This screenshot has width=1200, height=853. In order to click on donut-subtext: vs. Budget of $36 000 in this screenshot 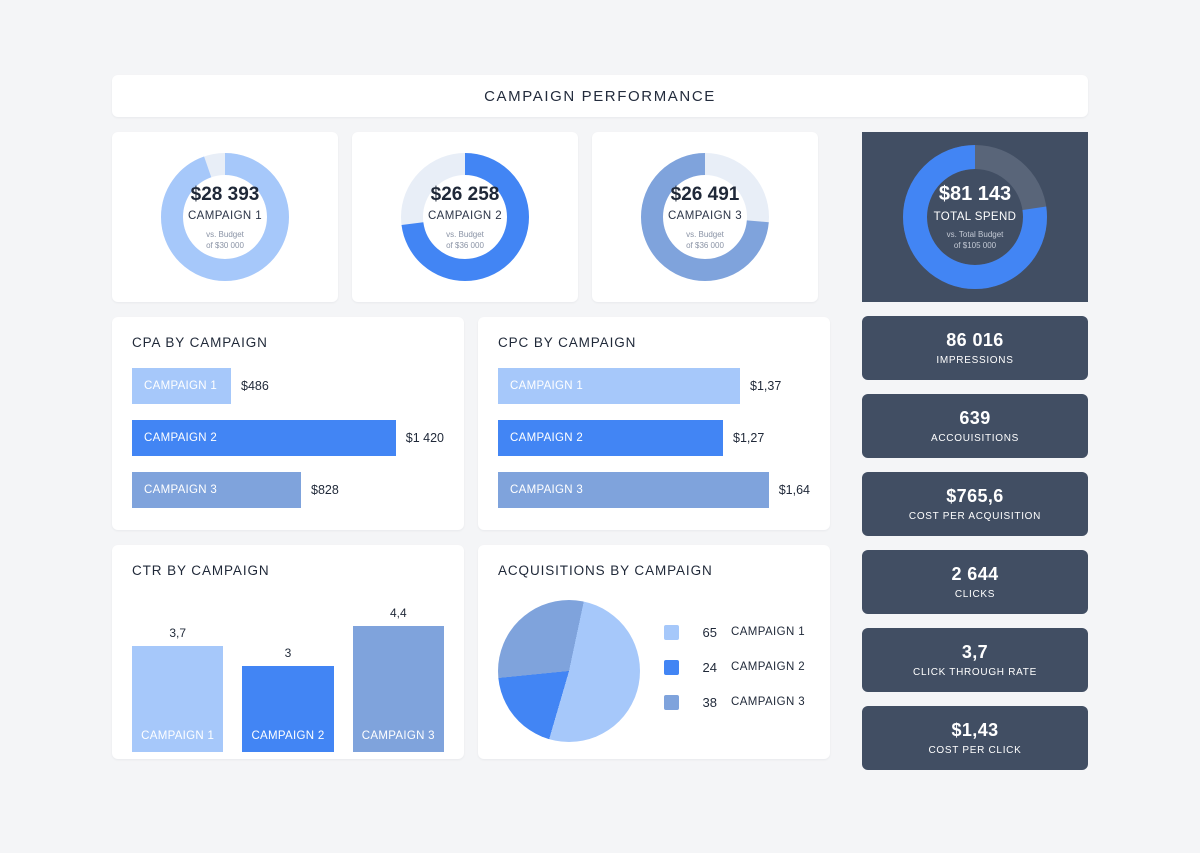, I will do `click(705, 241)`.